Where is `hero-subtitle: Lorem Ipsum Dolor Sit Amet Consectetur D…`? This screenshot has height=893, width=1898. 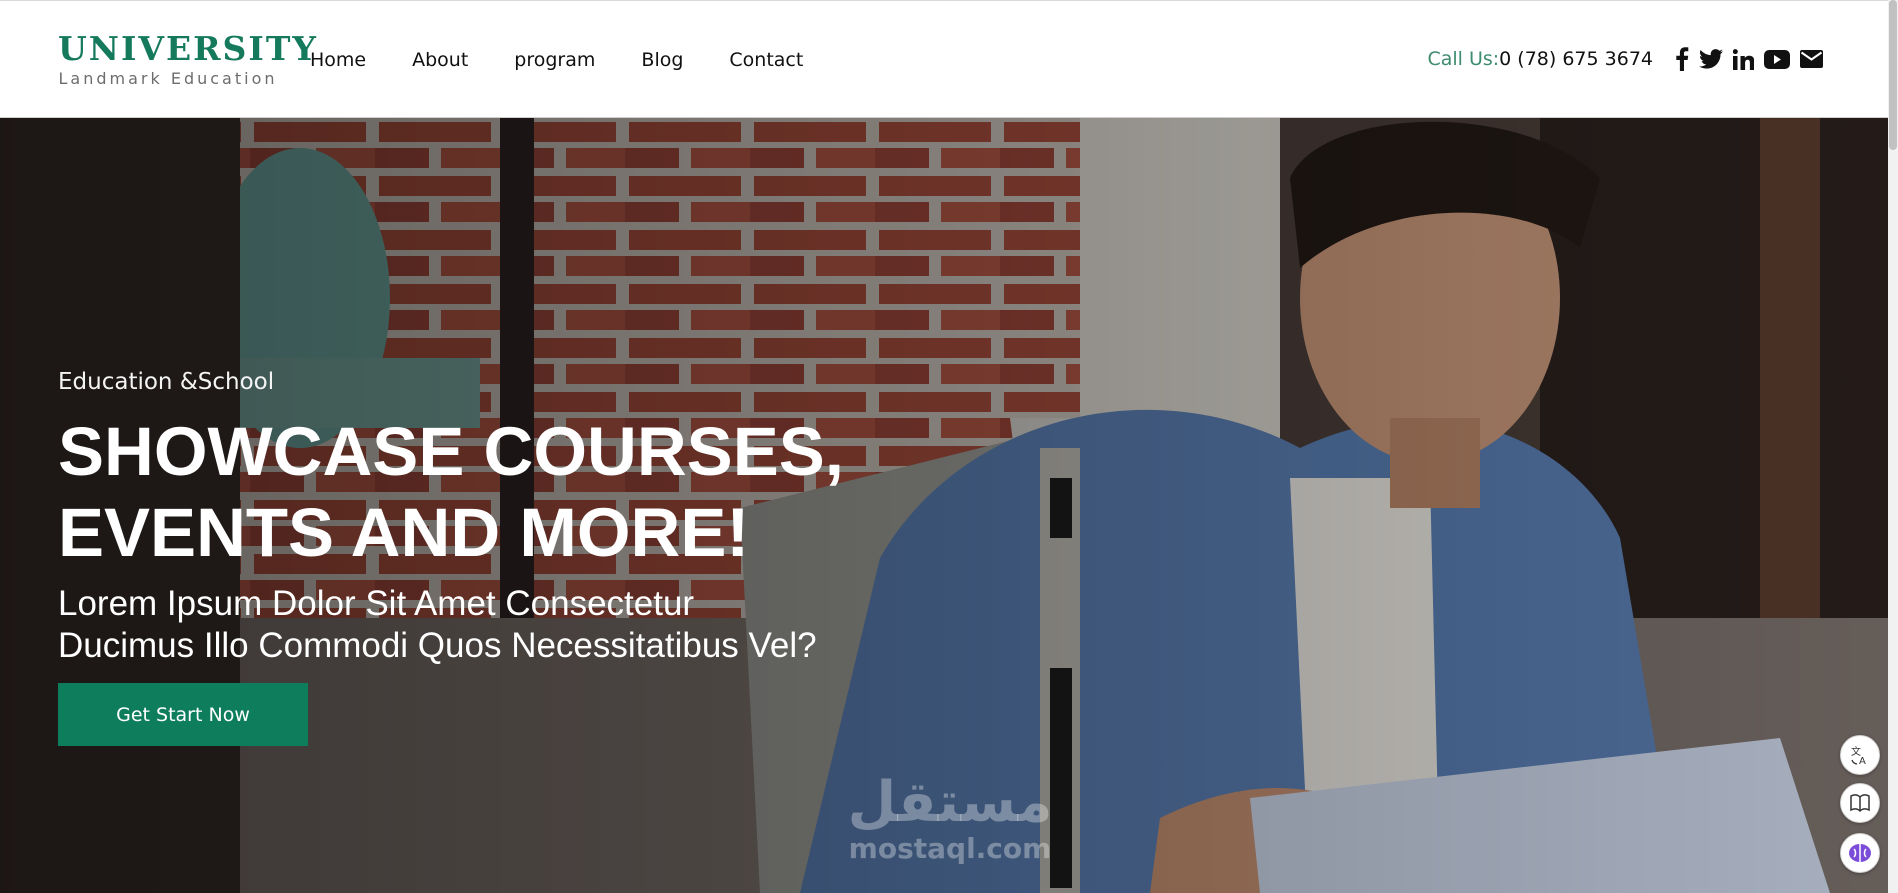 hero-subtitle: Lorem Ipsum Dolor Sit Amet Consectetur D… is located at coordinates (508, 625).